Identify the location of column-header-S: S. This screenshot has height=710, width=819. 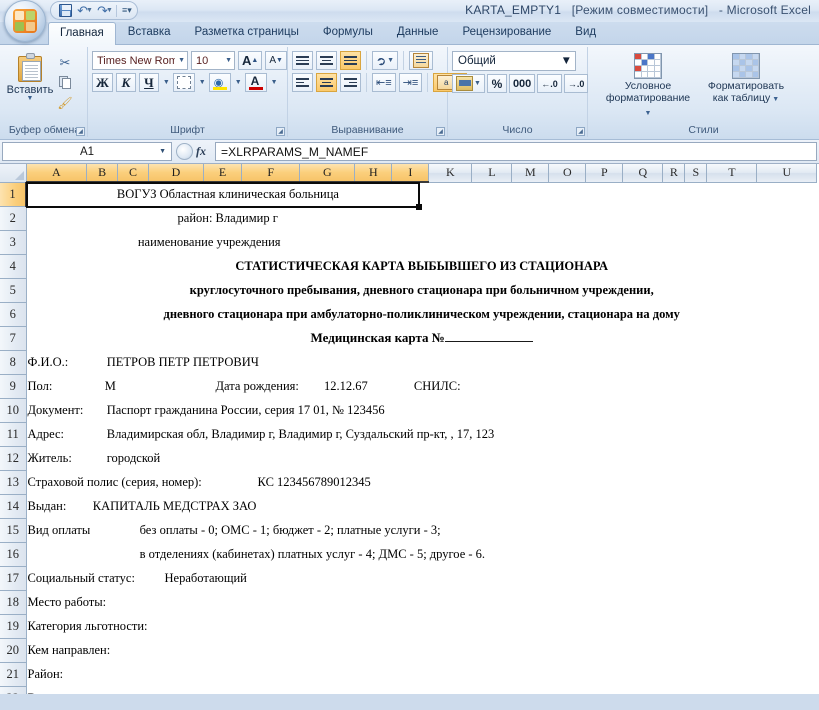
(696, 173).